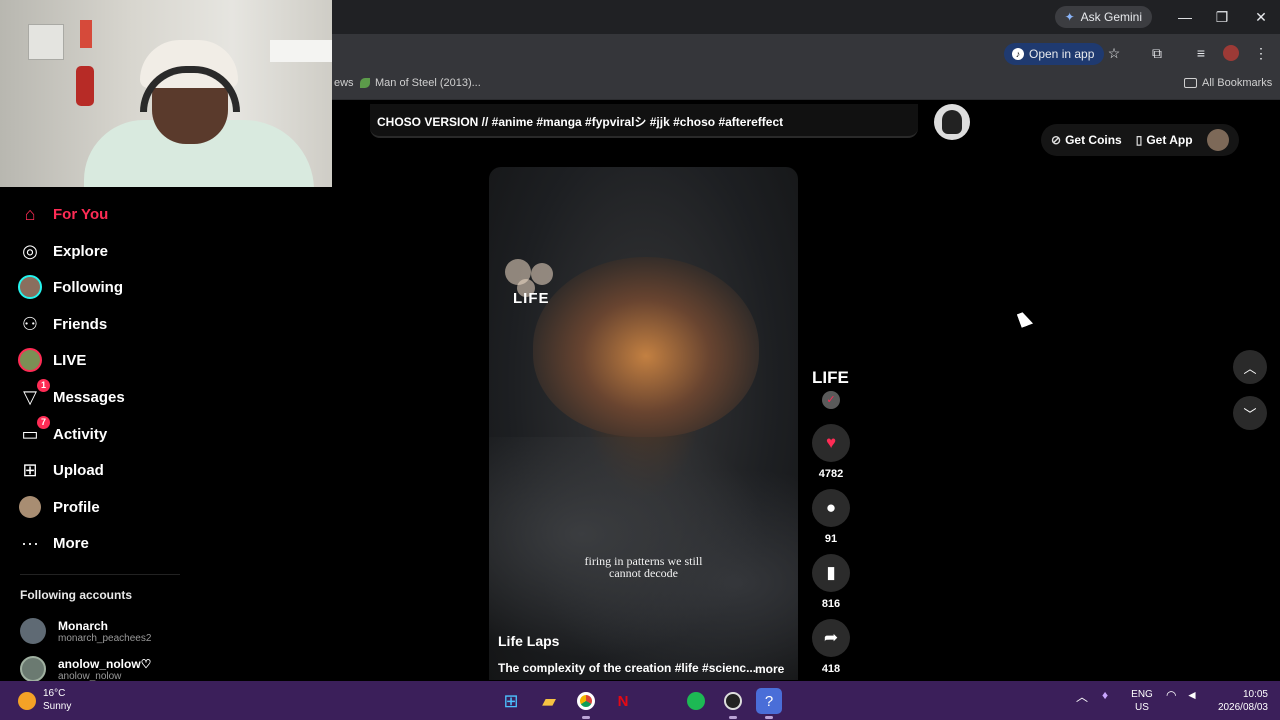  Describe the element at coordinates (1201, 53) in the screenshot. I see `reading-list-icon: ≡` at that location.